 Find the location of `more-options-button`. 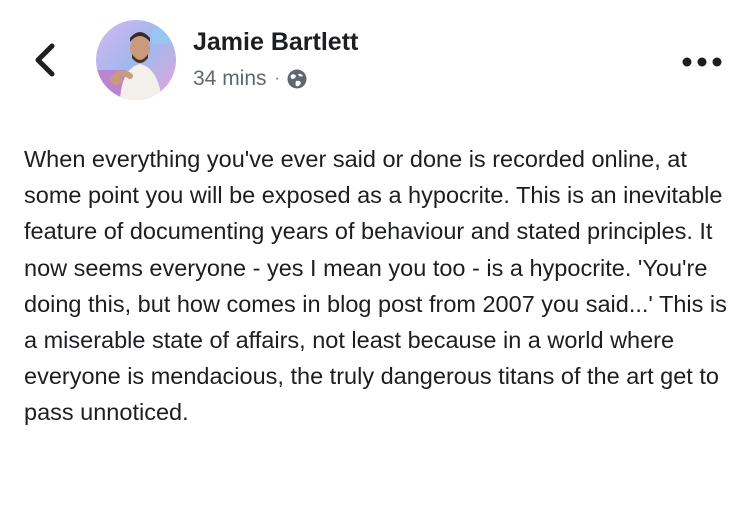

more-options-button is located at coordinates (702, 62).